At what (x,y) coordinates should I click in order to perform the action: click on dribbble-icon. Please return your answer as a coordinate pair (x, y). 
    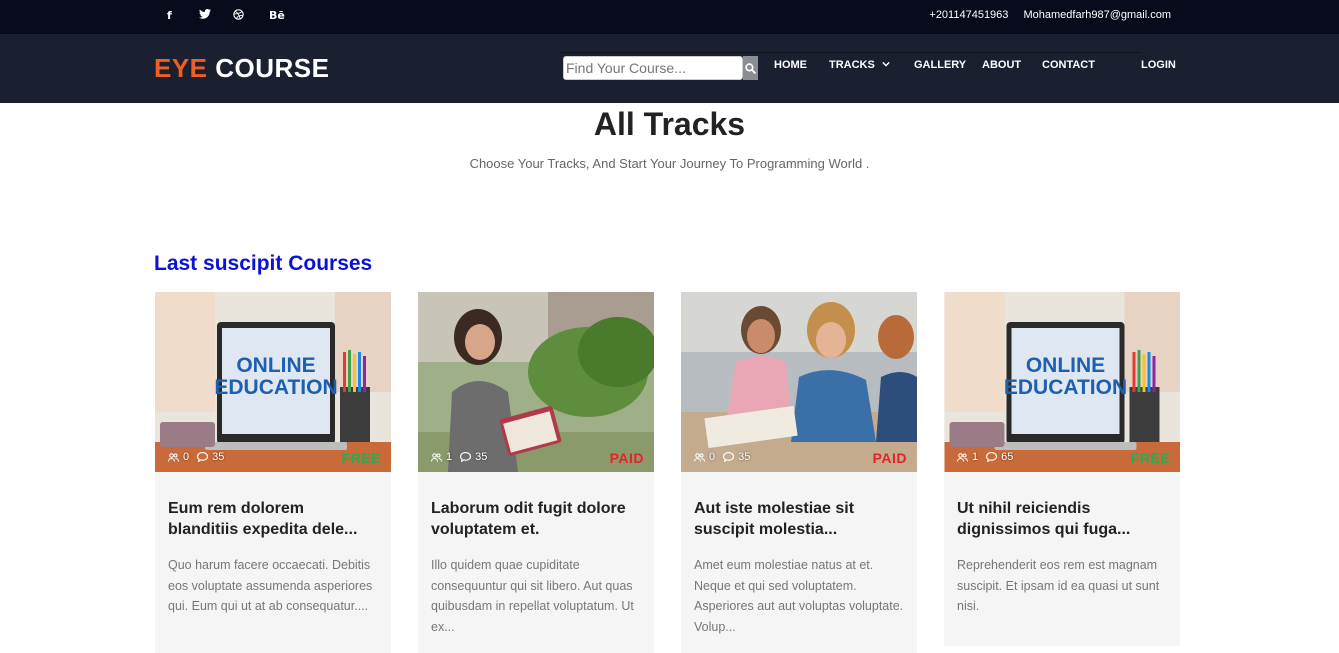
    Looking at the image, I should click on (238, 16).